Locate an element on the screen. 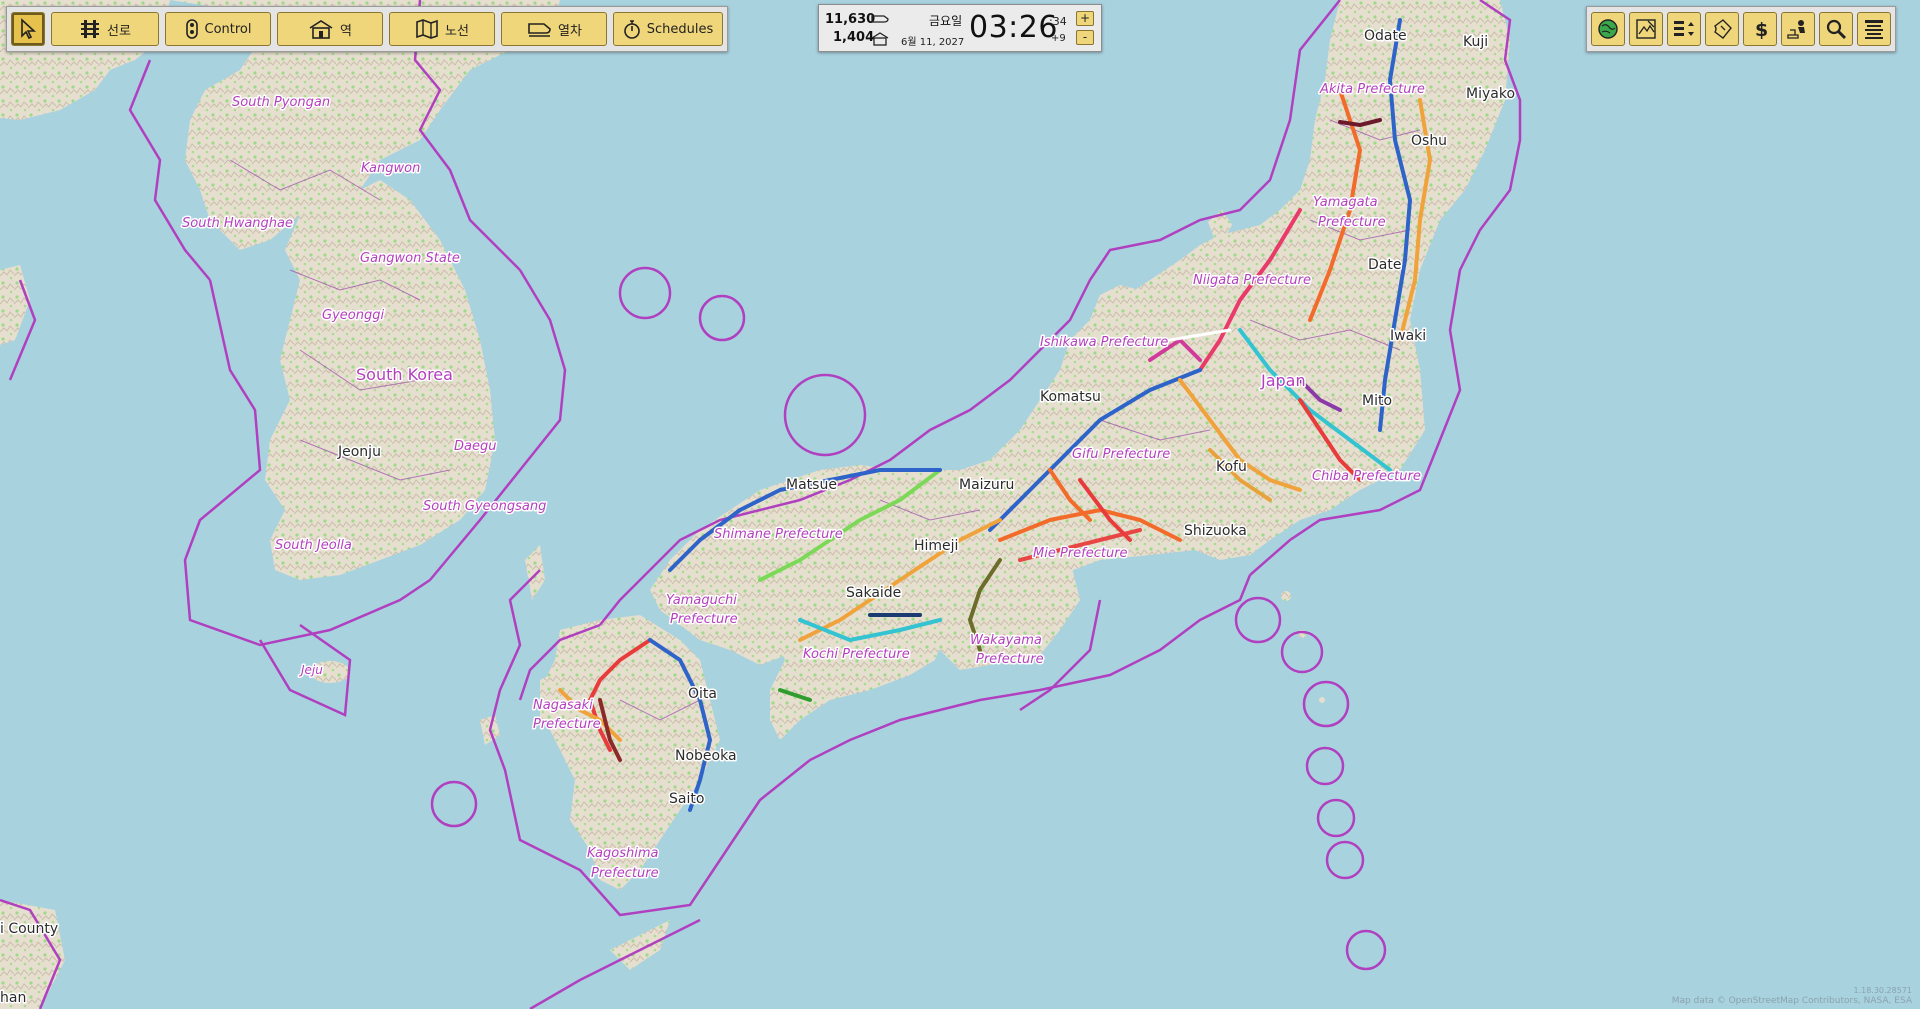 The width and height of the screenshot is (1920, 1009). finance-button: $ is located at coordinates (1760, 29).